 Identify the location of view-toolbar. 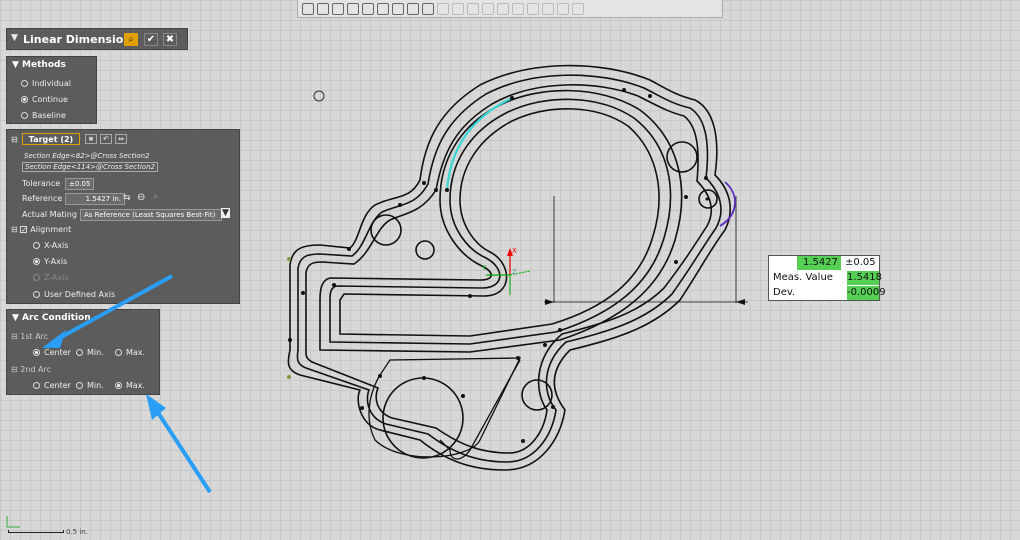
(510, 9).